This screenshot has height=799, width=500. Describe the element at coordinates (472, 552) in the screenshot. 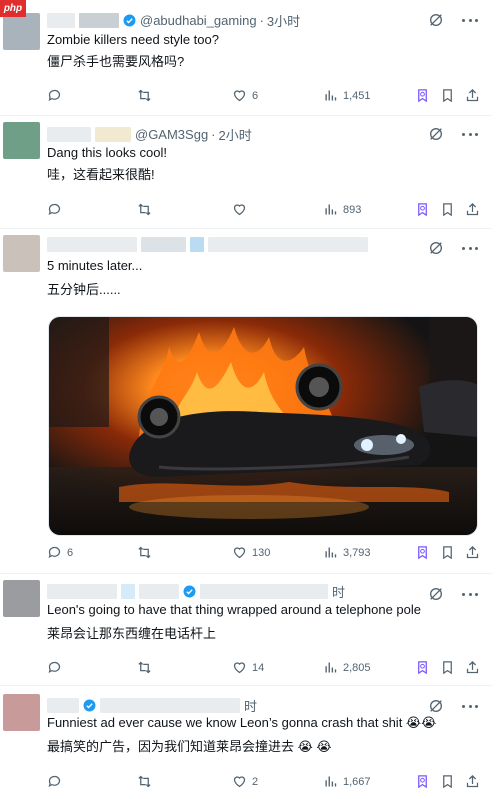

I see `share-icon` at that location.